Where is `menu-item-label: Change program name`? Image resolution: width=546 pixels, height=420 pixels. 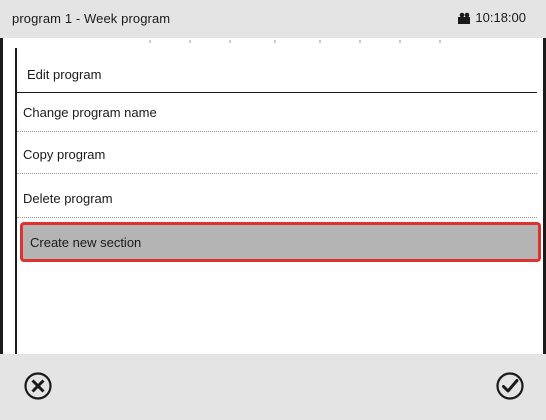 menu-item-label: Change program name is located at coordinates (90, 112).